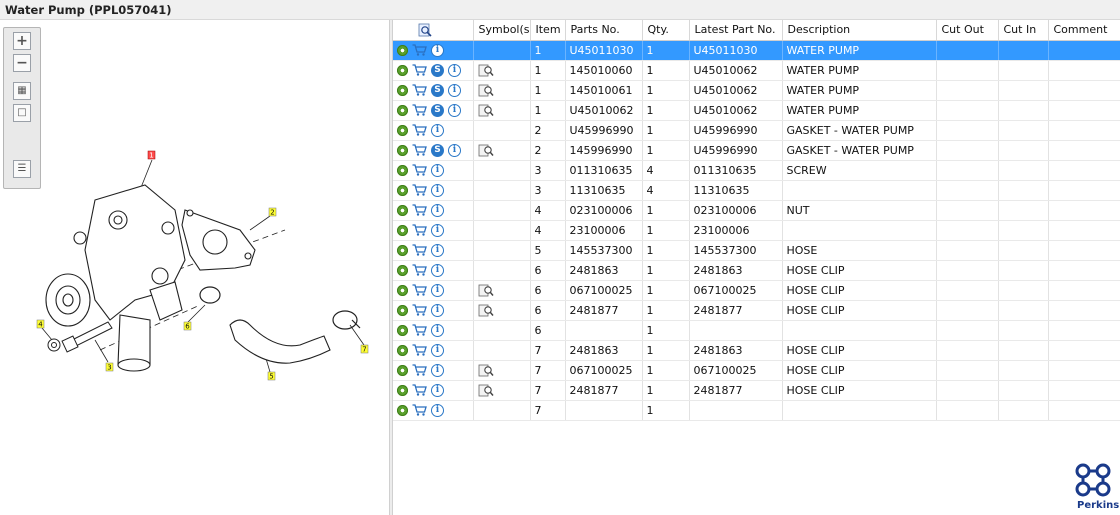  Describe the element at coordinates (756, 250) in the screenshot. I see `table-row: i 5 145537300 1 145537300 HOSE` at that location.